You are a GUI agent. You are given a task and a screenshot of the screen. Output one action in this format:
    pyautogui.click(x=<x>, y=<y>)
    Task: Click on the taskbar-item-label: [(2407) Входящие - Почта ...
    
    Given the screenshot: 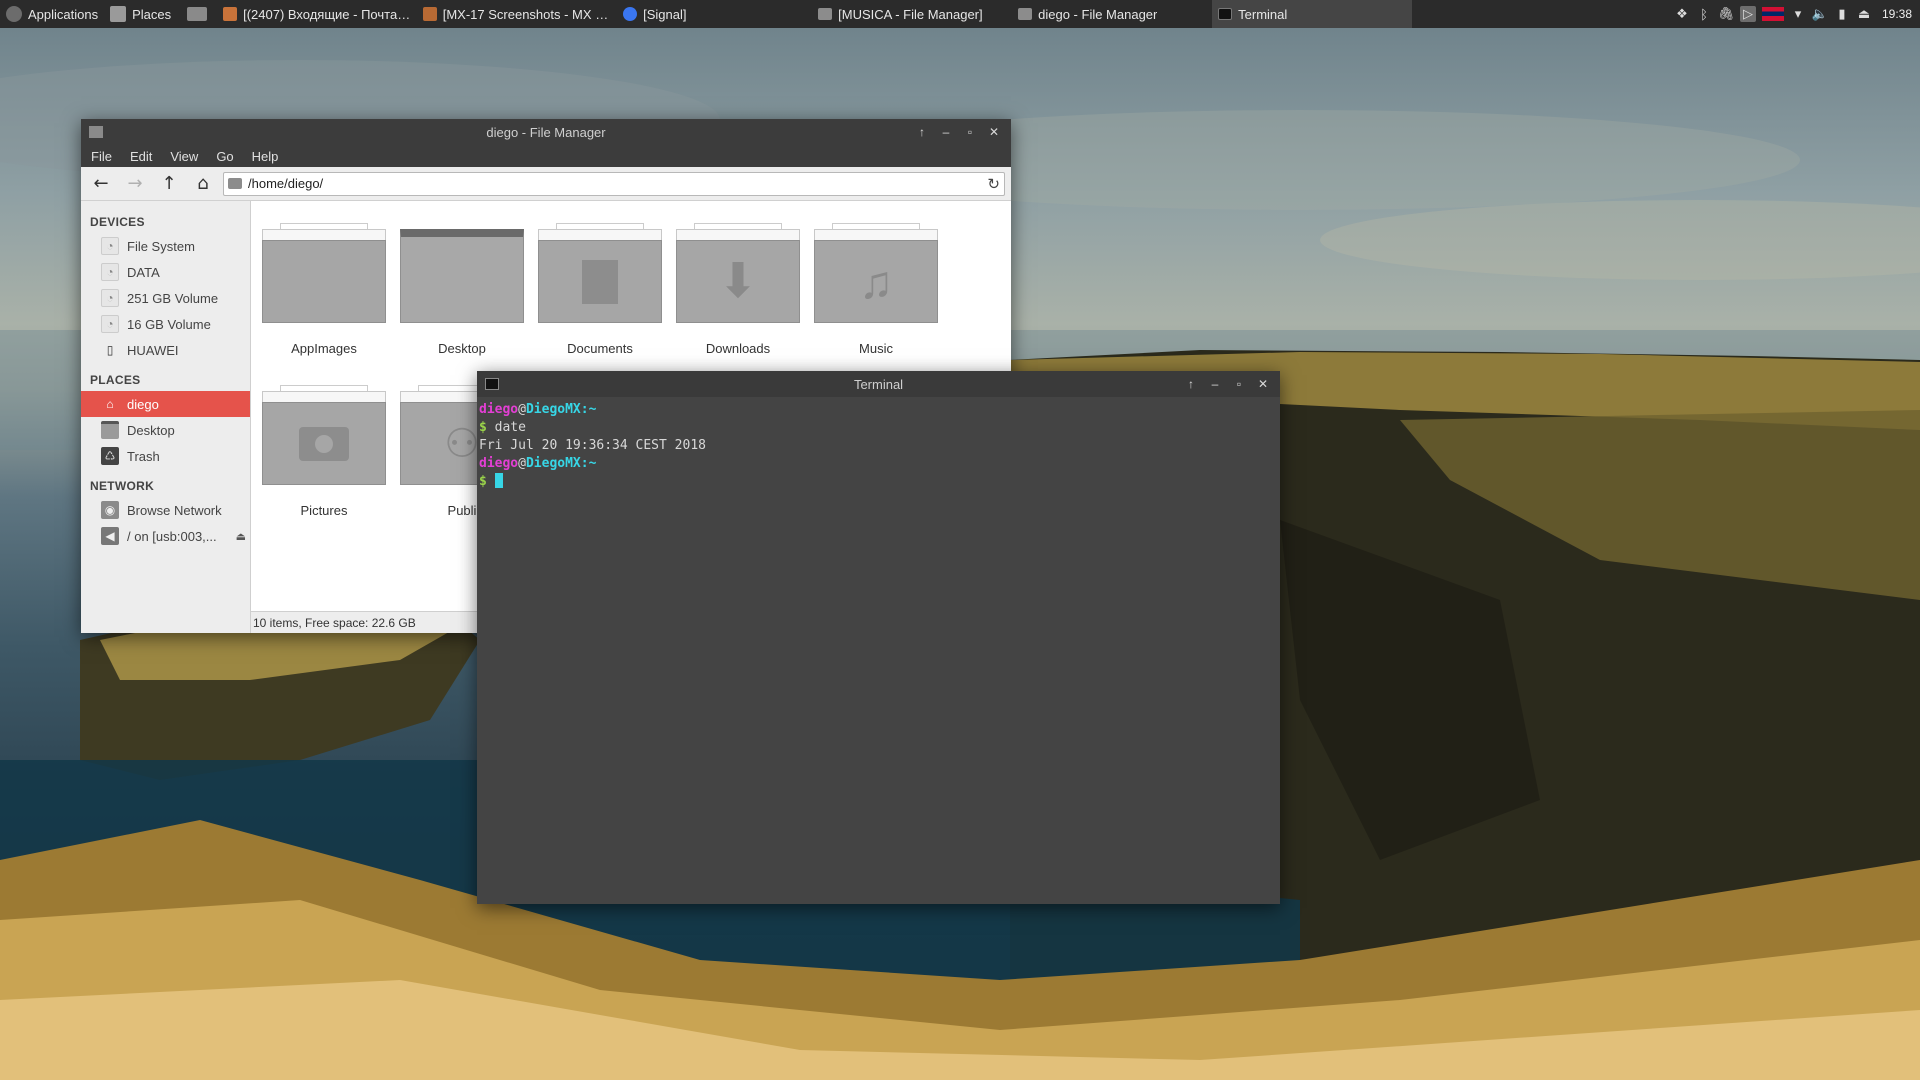 What is the action you would take?
    pyautogui.click(x=327, y=14)
    